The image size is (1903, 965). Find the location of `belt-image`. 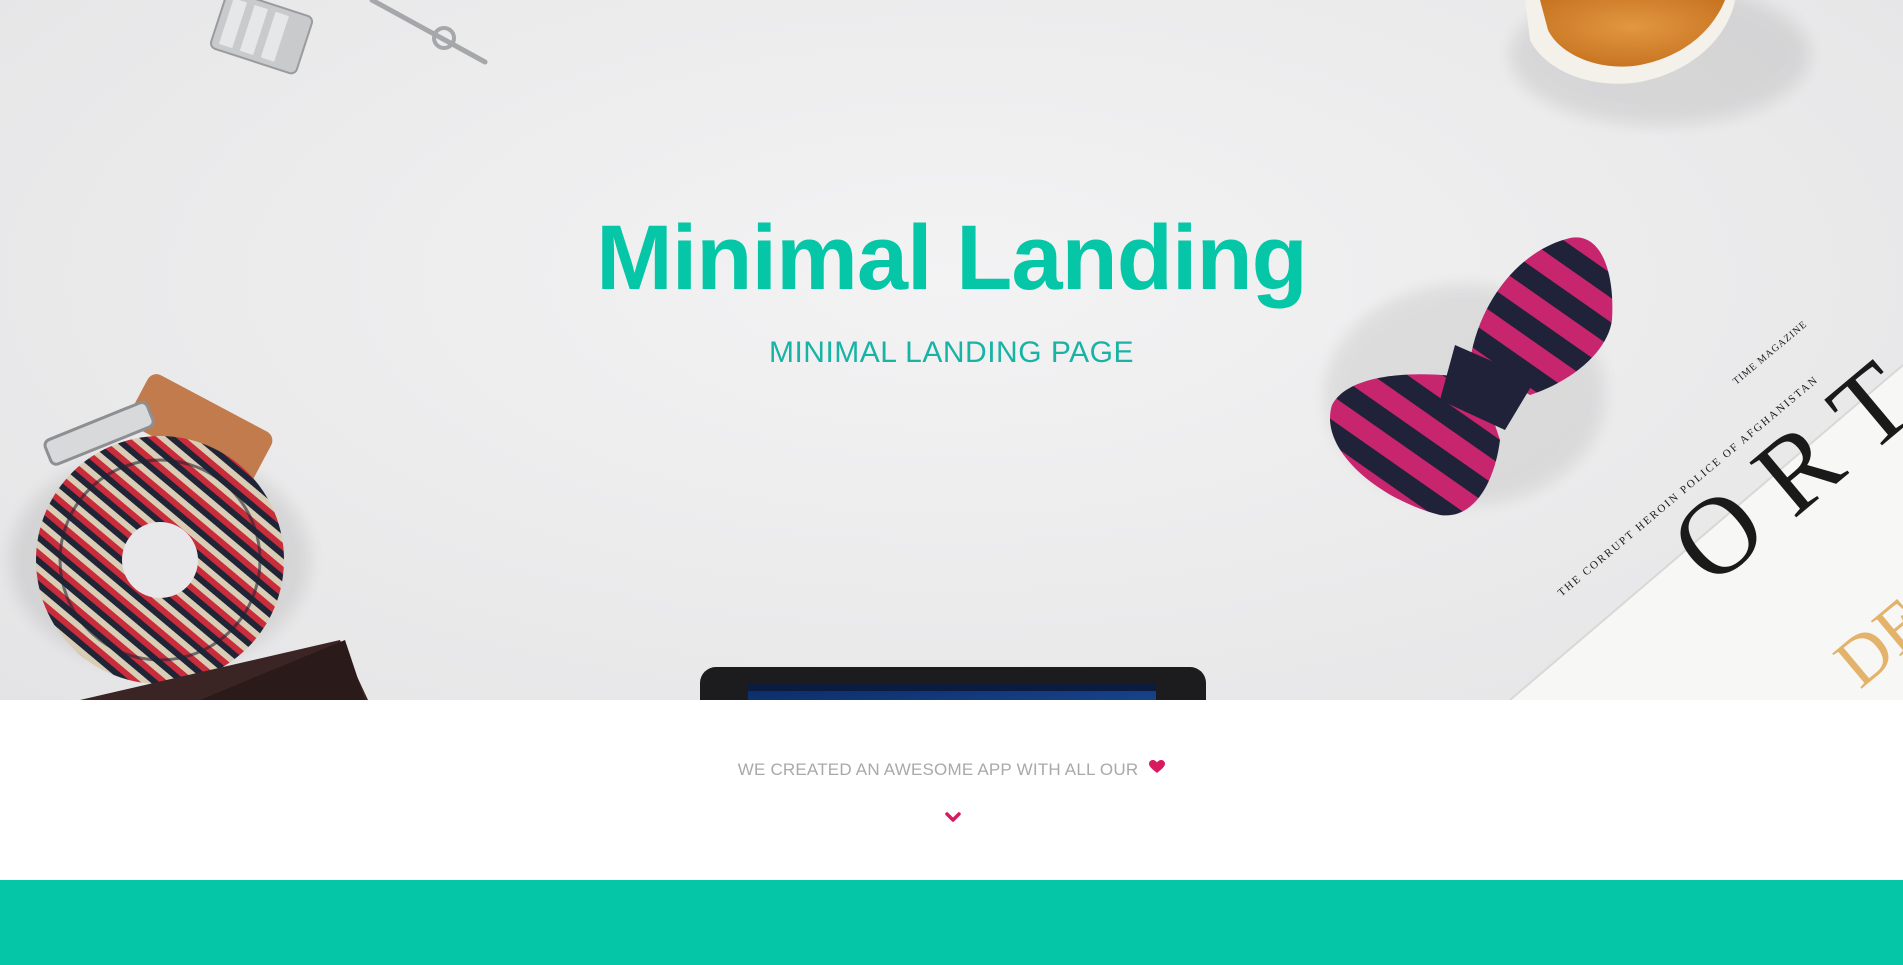

belt-image is located at coordinates (160, 529).